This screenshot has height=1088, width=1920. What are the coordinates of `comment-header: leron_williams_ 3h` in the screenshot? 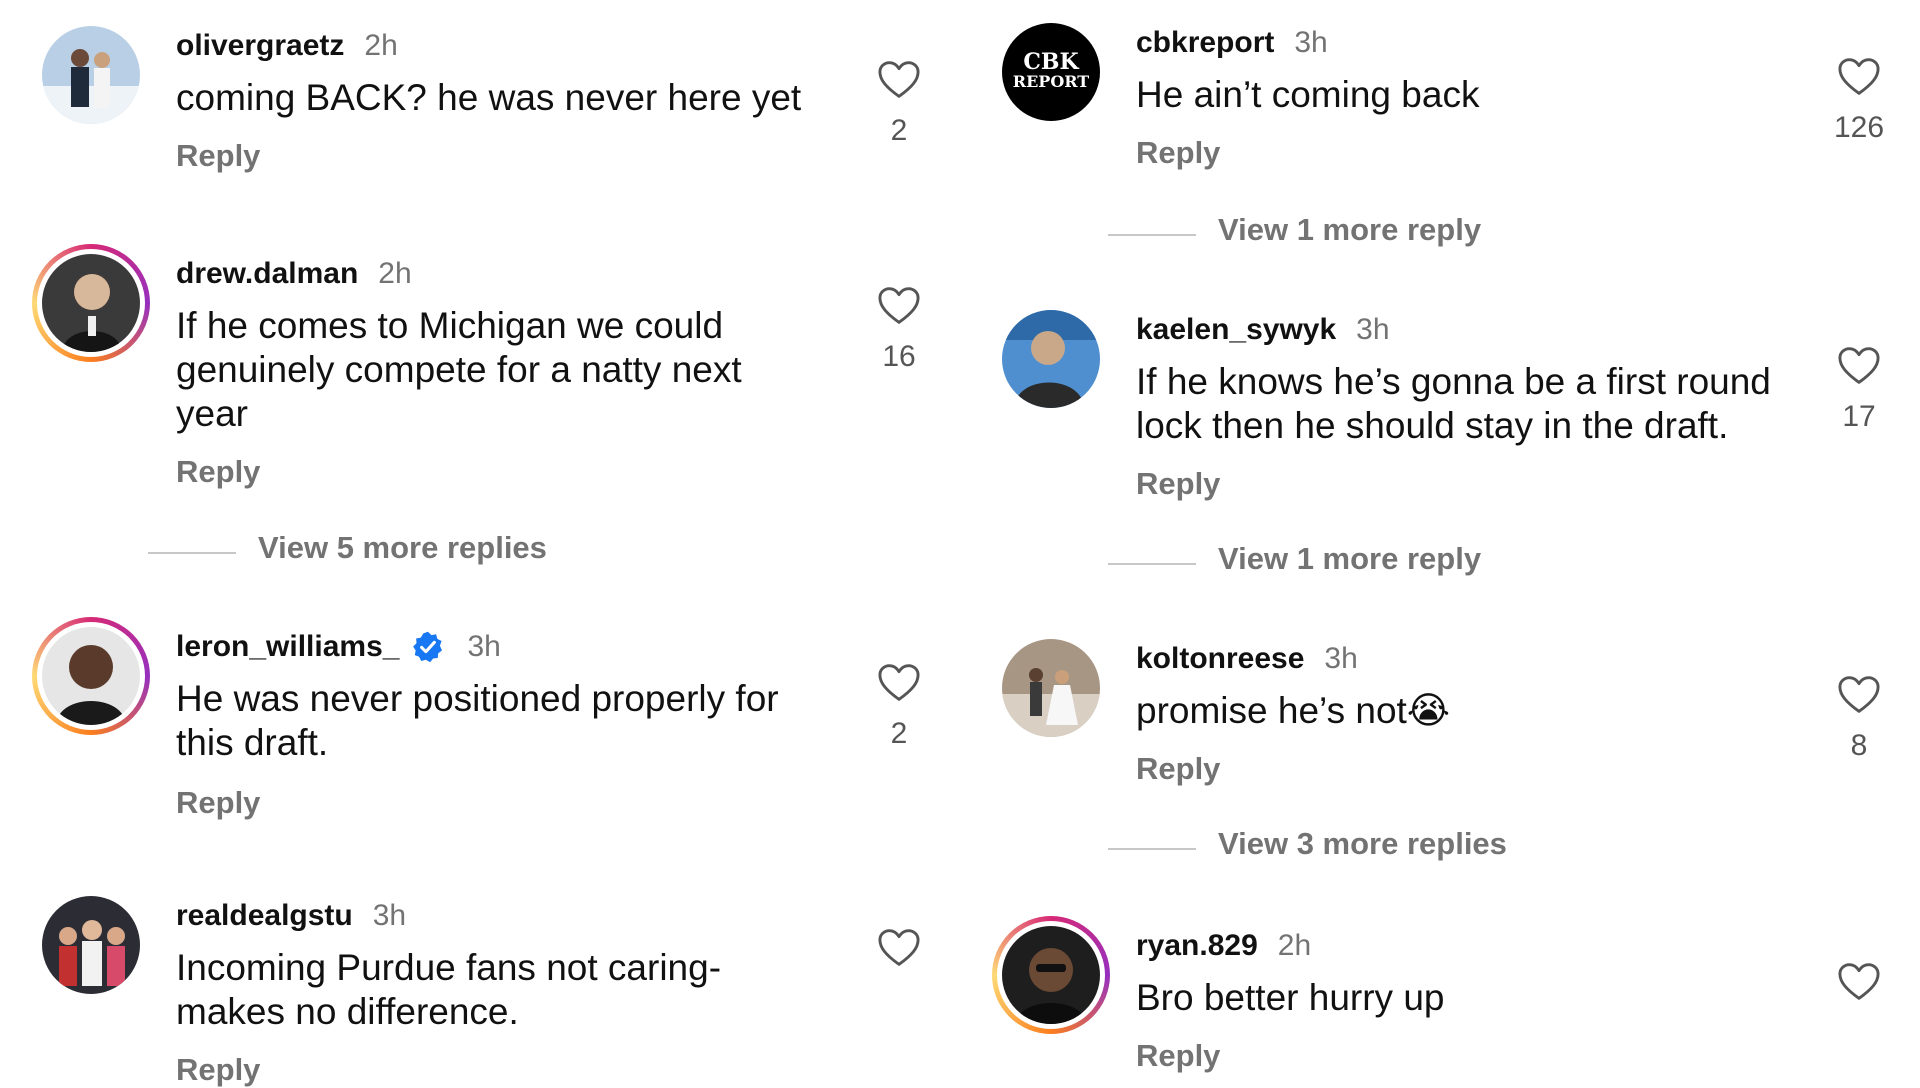 It's located at (338, 647).